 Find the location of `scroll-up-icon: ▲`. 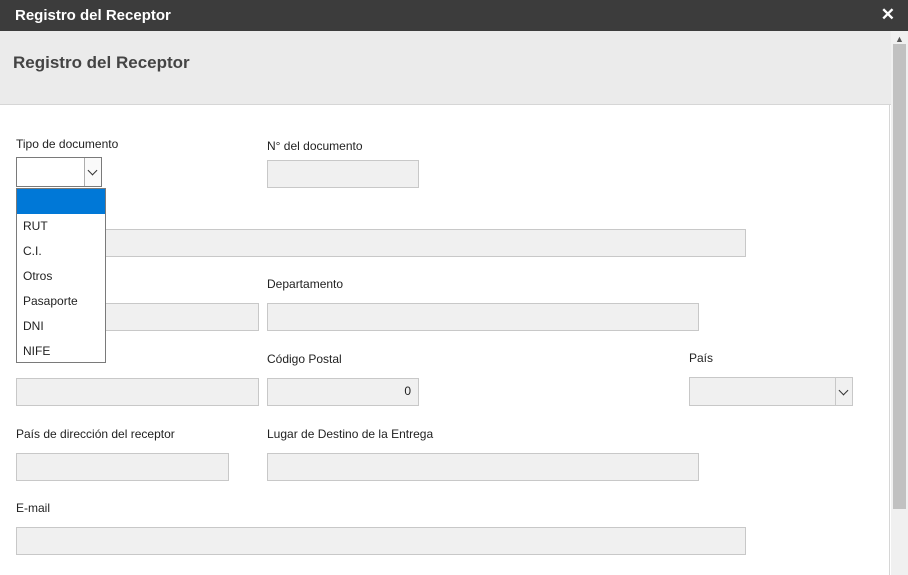

scroll-up-icon: ▲ is located at coordinates (899, 39).